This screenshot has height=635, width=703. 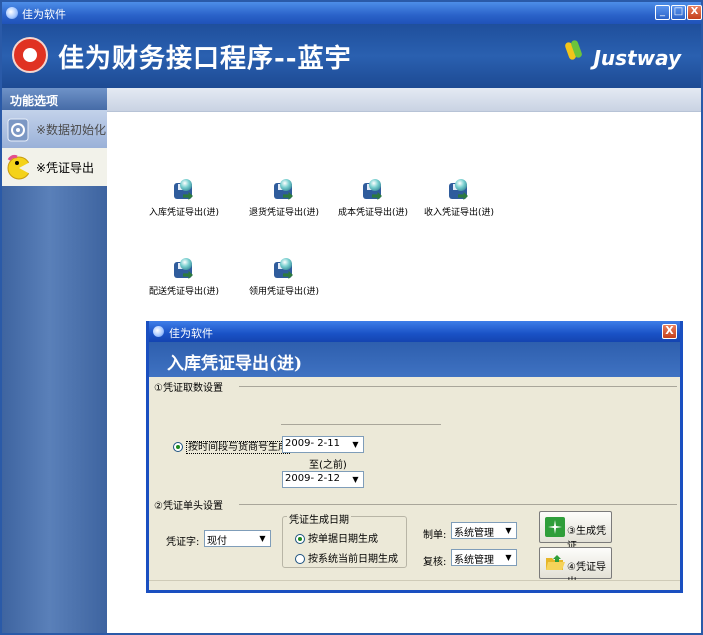 I want to click on maker-select: 系统管理 ▼, so click(x=484, y=530).